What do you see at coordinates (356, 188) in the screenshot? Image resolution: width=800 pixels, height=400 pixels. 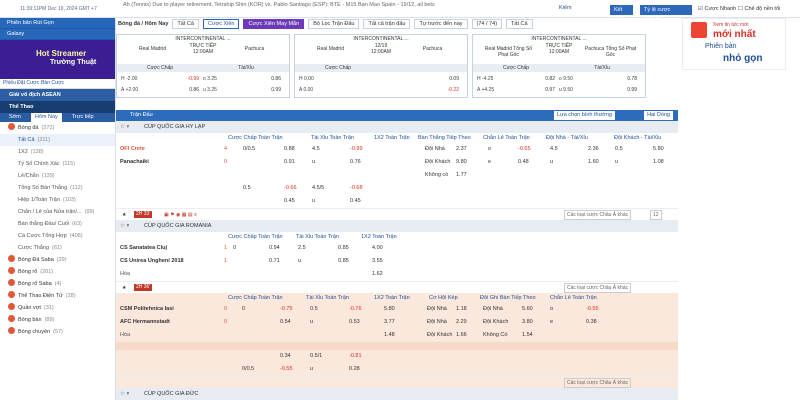 I see `odds-cell: -0.68` at bounding box center [356, 188].